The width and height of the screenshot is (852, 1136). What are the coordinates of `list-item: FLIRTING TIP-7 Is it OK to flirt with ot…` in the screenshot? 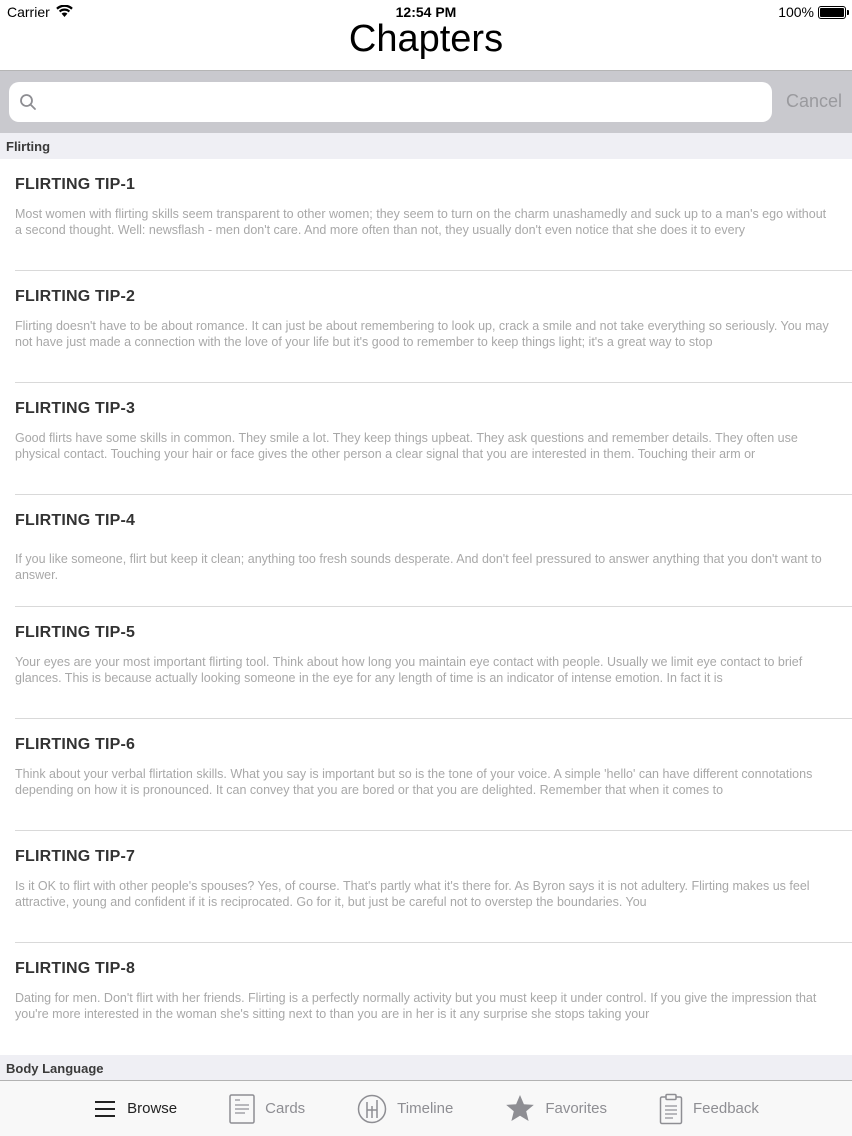 It's located at (426, 887).